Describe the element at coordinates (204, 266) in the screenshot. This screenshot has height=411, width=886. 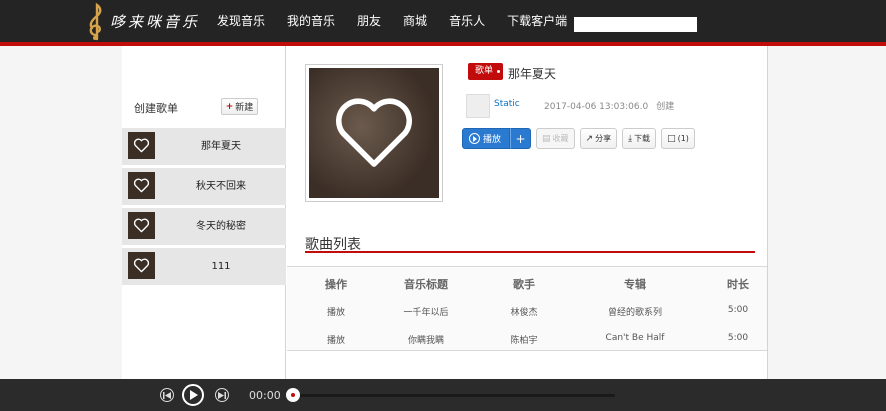
I see `sidebar-playlist-item: 111` at that location.